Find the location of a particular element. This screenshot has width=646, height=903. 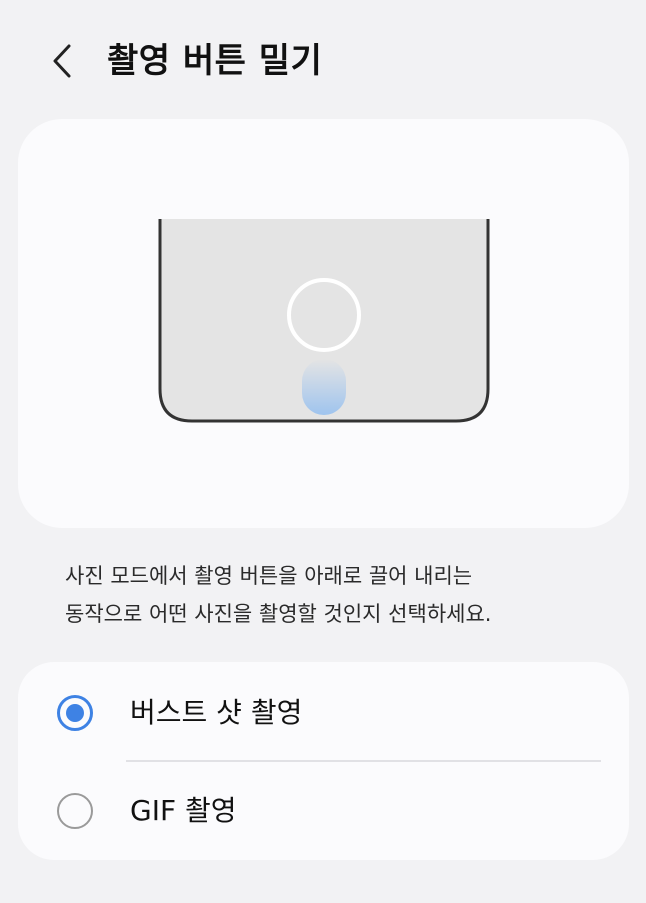

app-header: 촬영 버튼 밀기 is located at coordinates (323, 60).